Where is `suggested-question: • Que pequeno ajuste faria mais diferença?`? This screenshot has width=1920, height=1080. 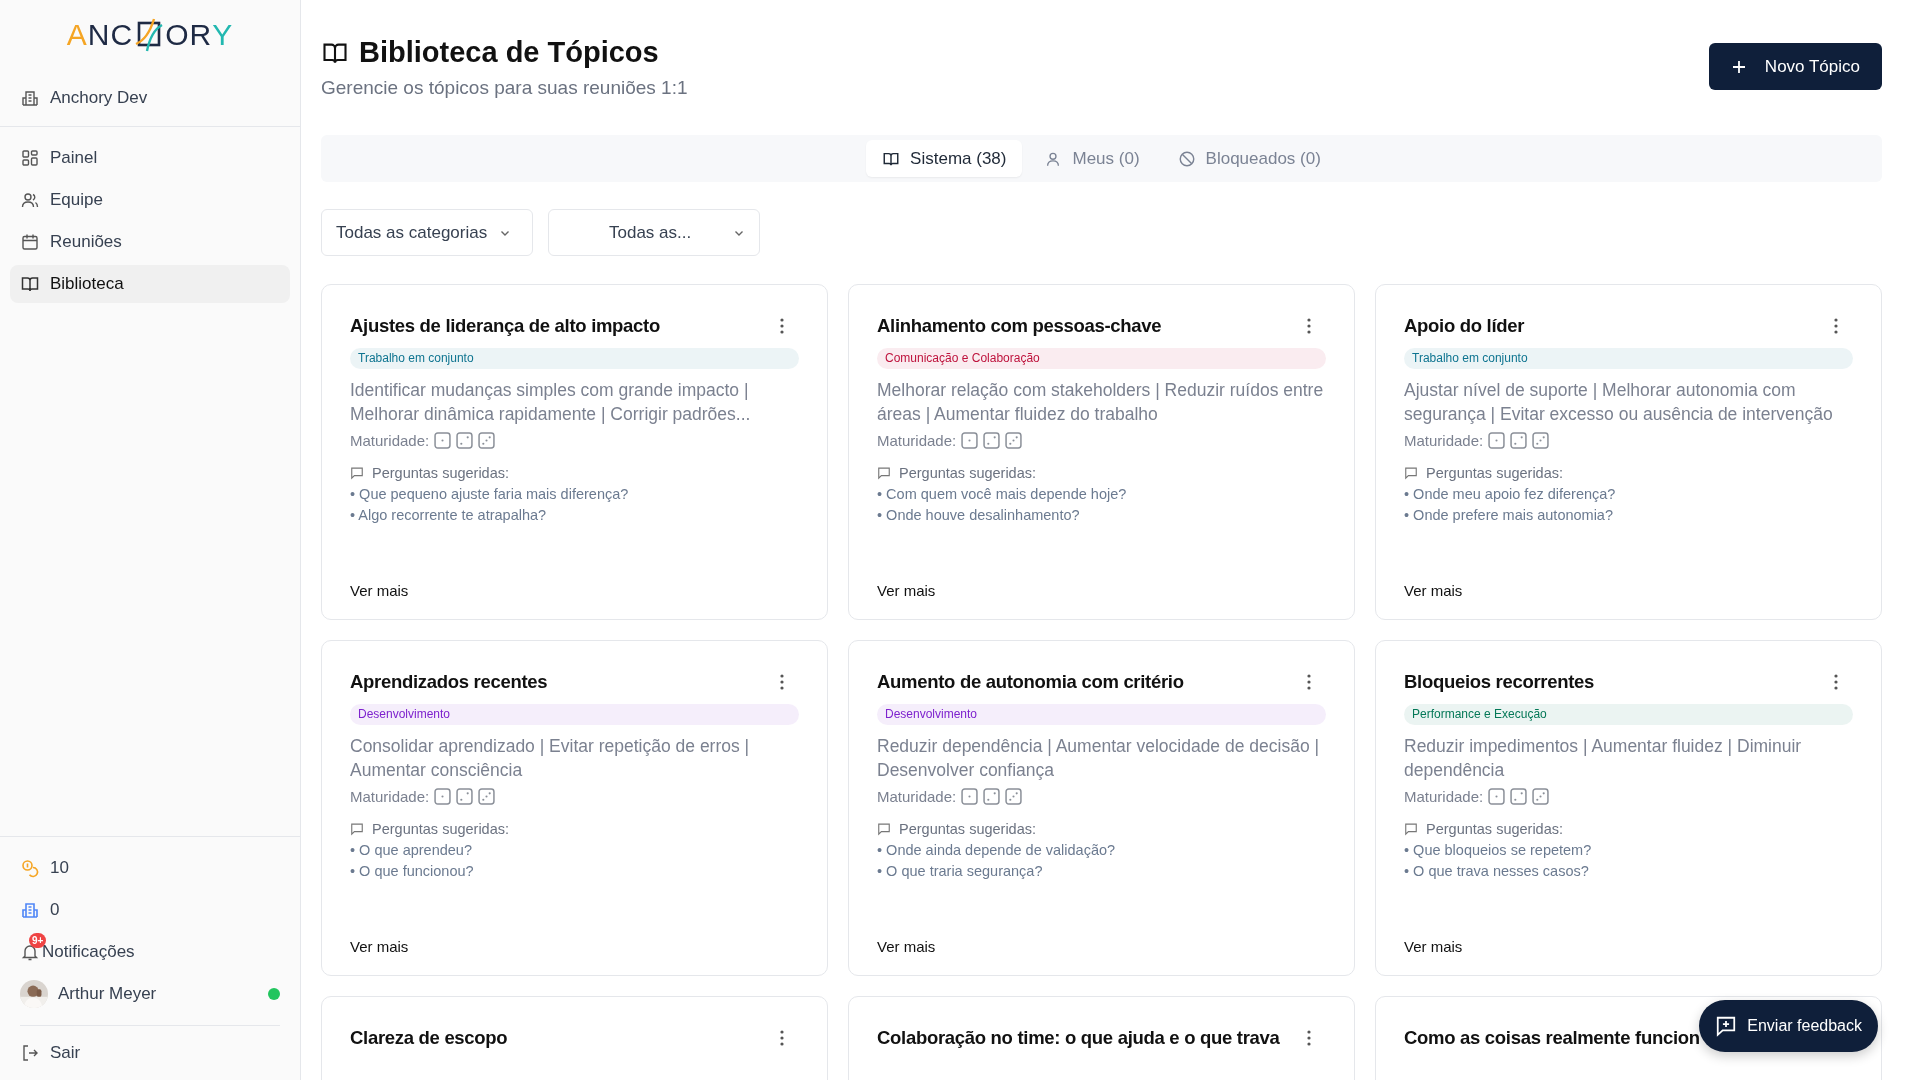
suggested-question: • Que pequeno ajuste faria mais diferença? is located at coordinates (490, 494).